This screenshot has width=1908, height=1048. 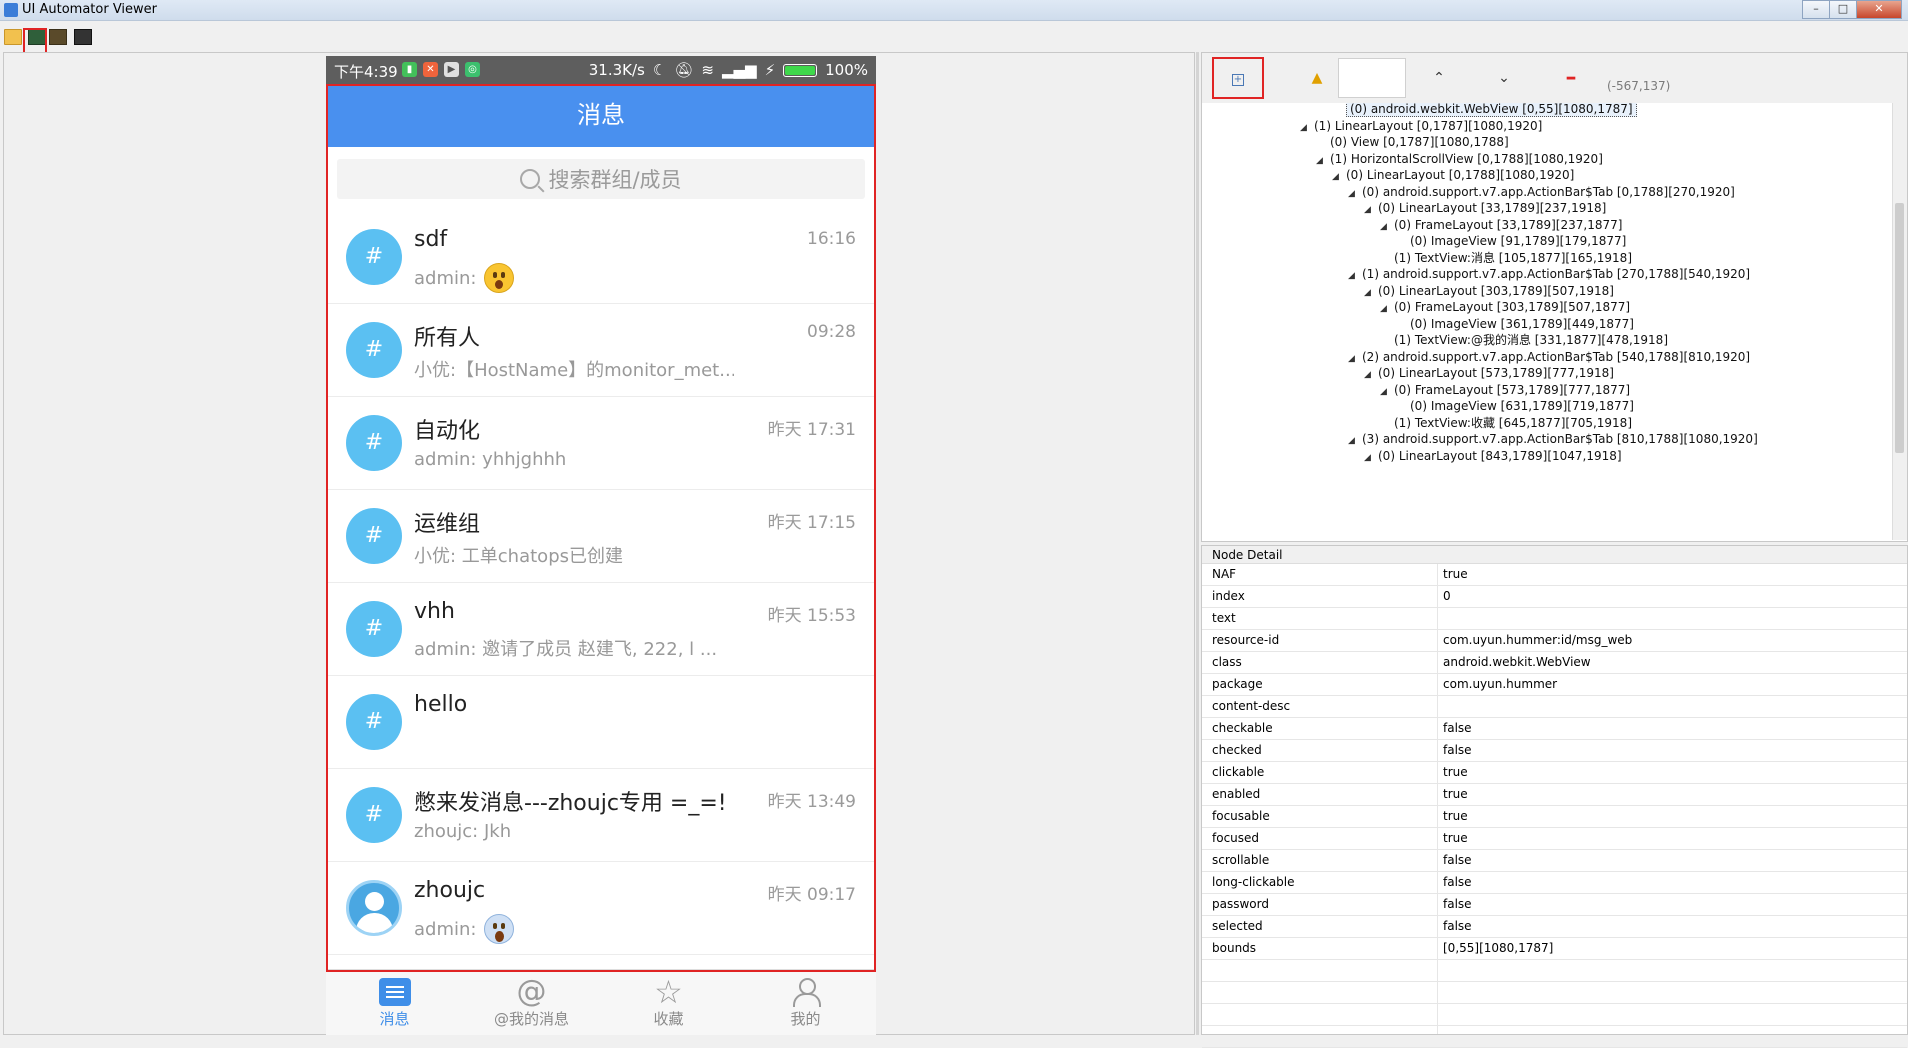 I want to click on tree-node-label: (0) LinearLayout [843,1789][1047,1918], so click(x=1500, y=455).